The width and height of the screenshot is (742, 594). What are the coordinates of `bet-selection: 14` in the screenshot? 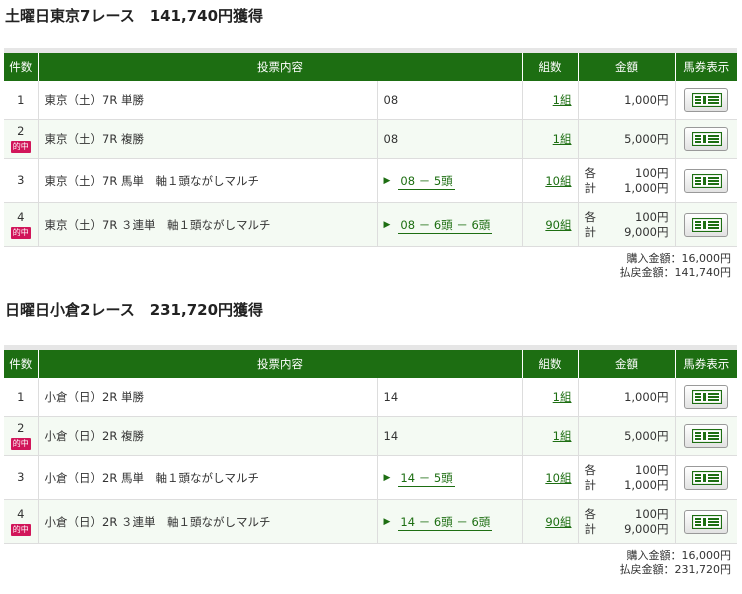 It's located at (450, 397).